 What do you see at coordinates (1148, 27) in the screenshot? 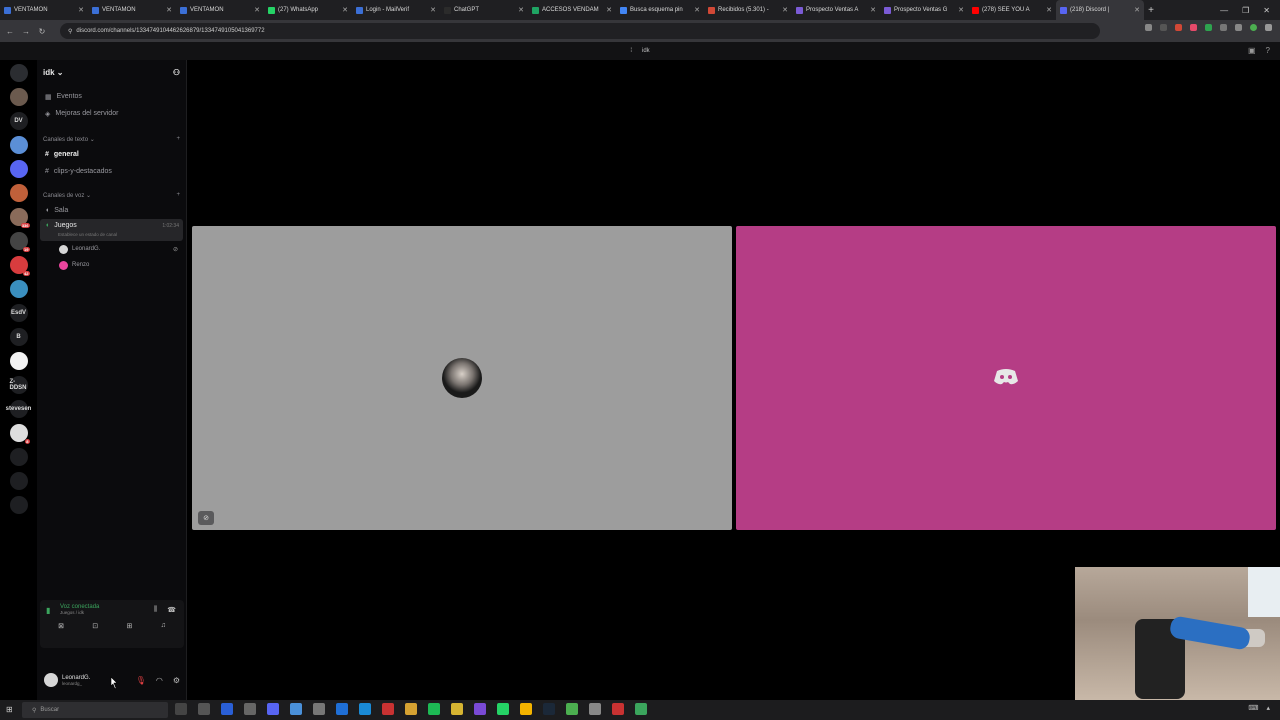
I see `bookmark-star-icon` at bounding box center [1148, 27].